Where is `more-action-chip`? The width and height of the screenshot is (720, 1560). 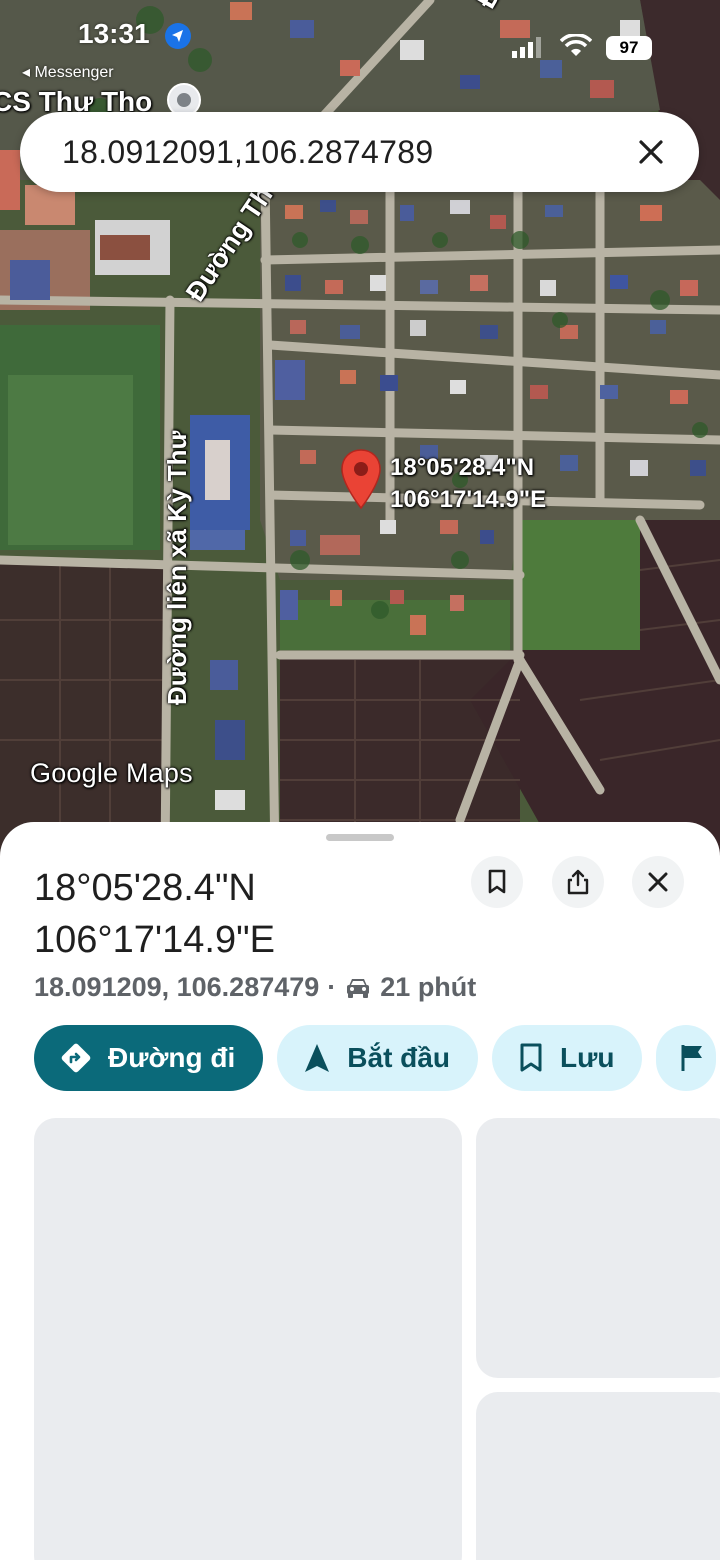
more-action-chip is located at coordinates (686, 1058).